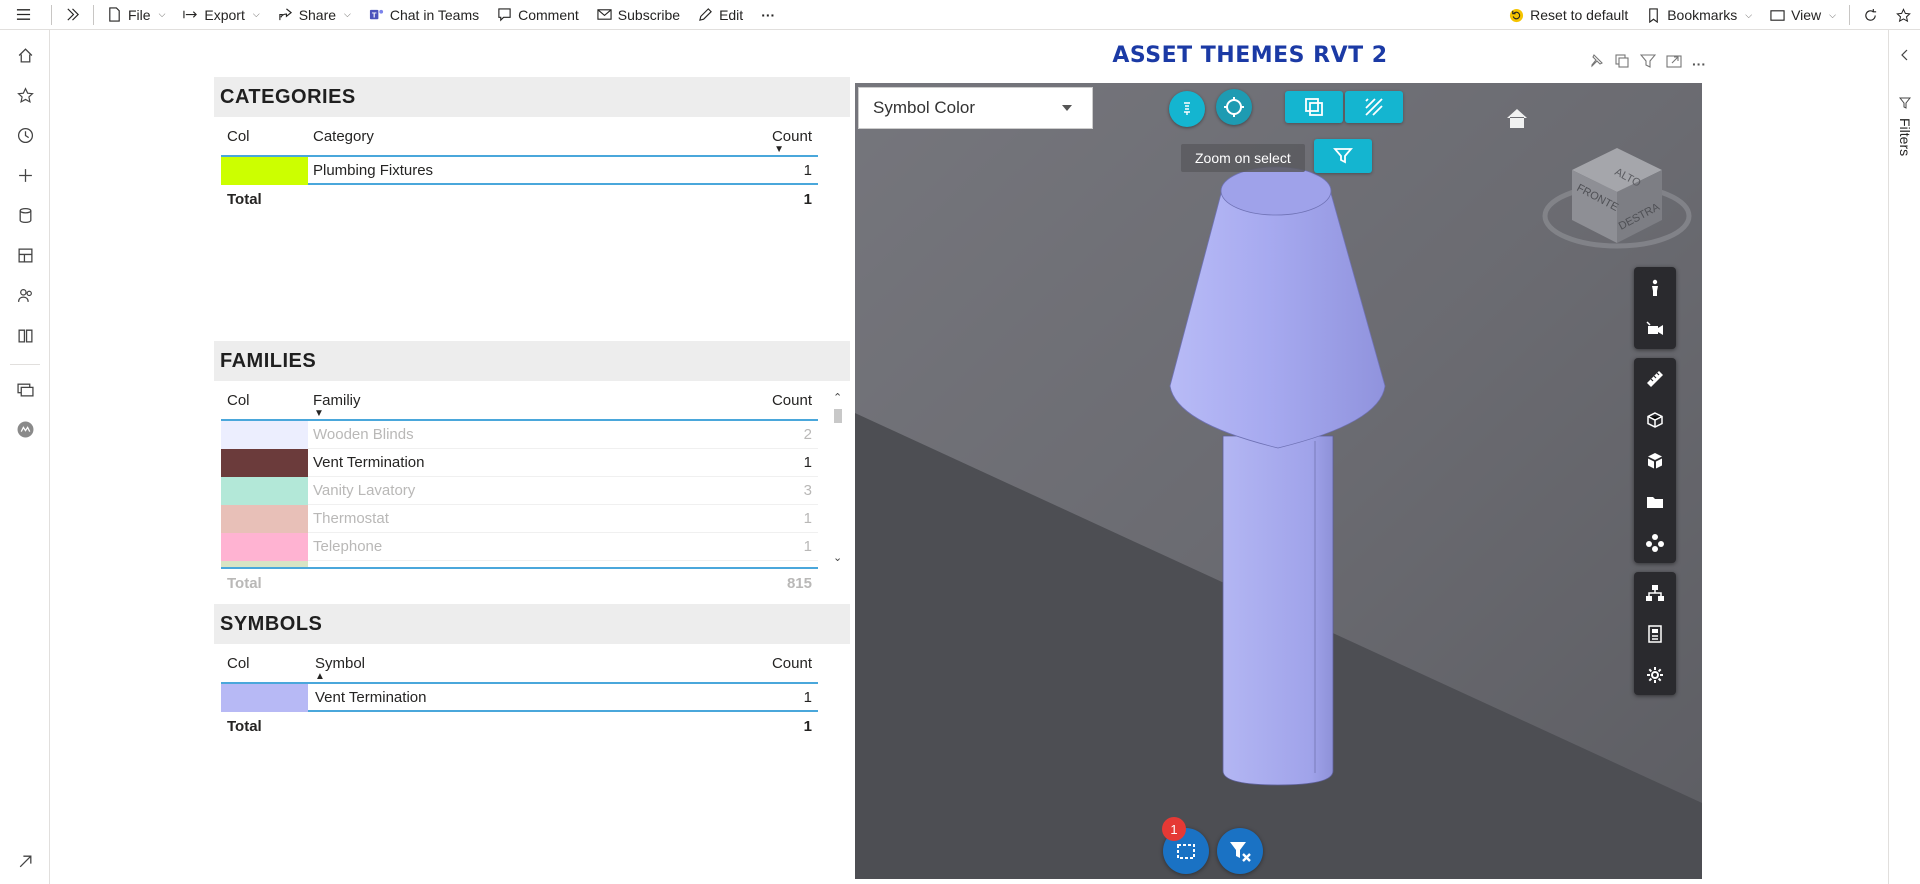 The image size is (1920, 884). Describe the element at coordinates (25, 335) in the screenshot. I see `nav-learn-button` at that location.